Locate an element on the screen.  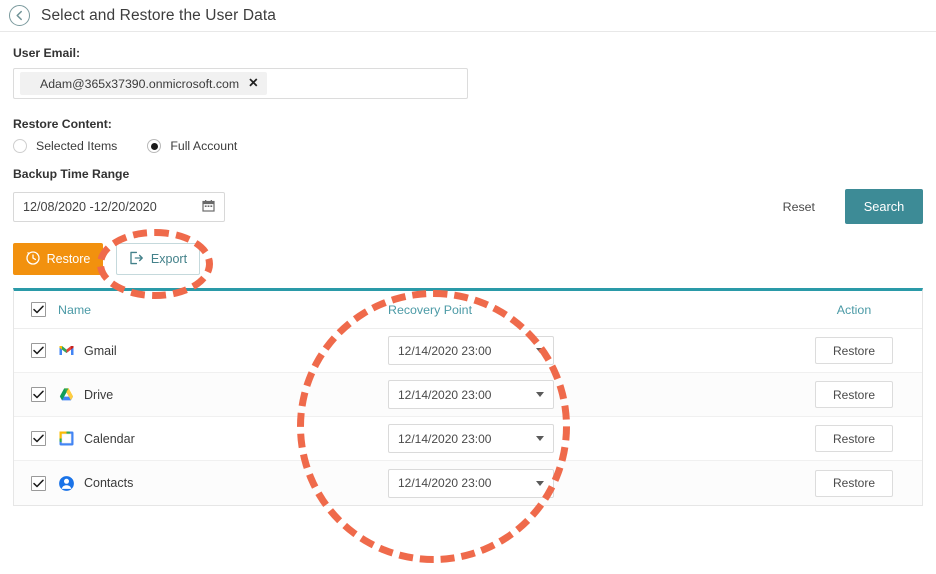
column-header-name: Name is located at coordinates (74, 310).